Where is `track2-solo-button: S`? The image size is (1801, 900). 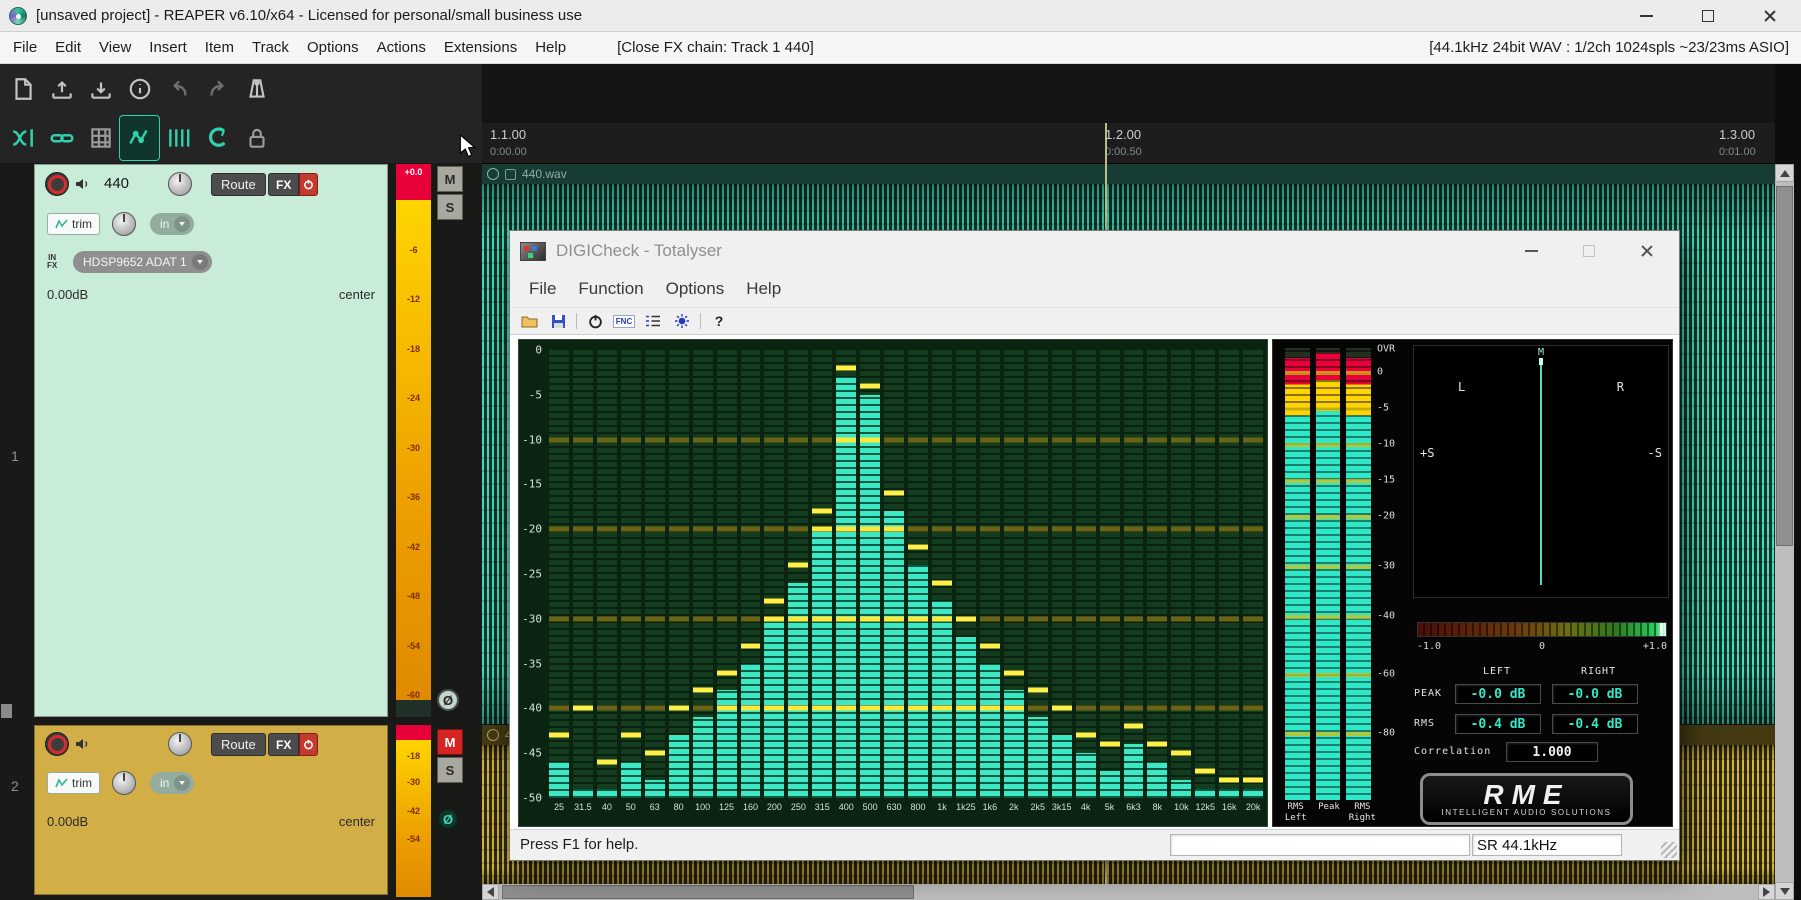 track2-solo-button: S is located at coordinates (450, 770).